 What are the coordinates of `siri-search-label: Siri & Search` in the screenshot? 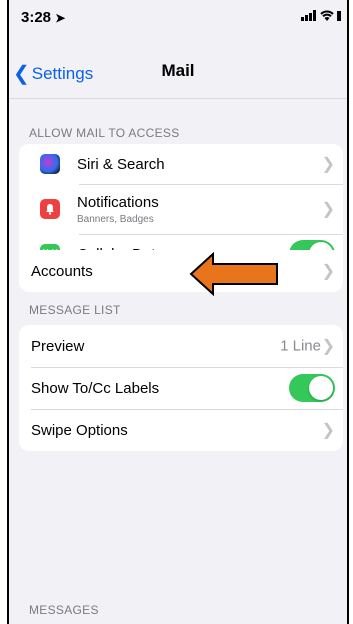 It's located at (121, 164).